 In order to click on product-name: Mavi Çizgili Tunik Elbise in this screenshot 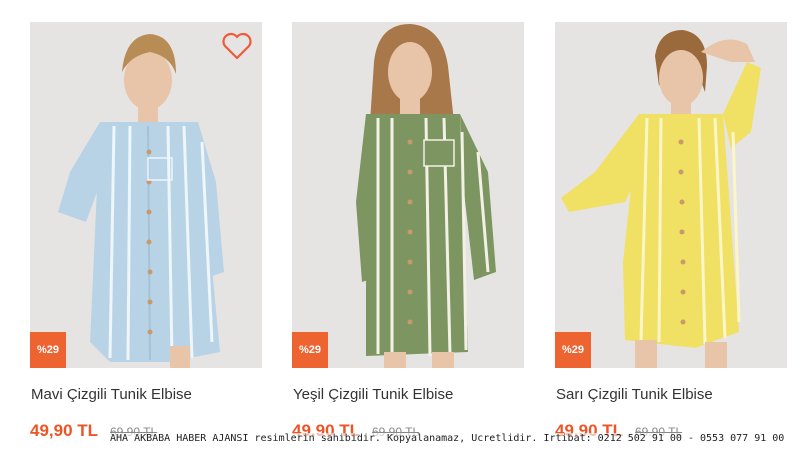, I will do `click(111, 394)`.